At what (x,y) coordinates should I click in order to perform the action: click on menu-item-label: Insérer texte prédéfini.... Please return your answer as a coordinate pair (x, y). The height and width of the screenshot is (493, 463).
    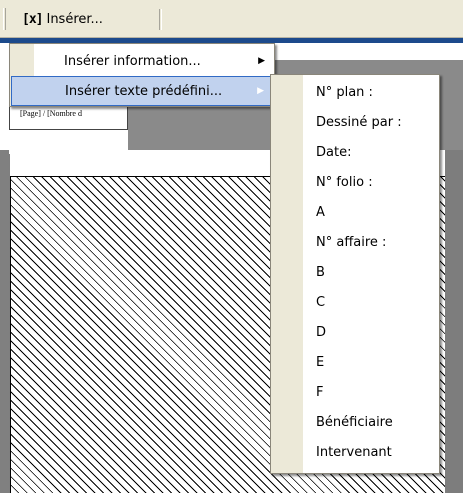
    Looking at the image, I should click on (144, 91).